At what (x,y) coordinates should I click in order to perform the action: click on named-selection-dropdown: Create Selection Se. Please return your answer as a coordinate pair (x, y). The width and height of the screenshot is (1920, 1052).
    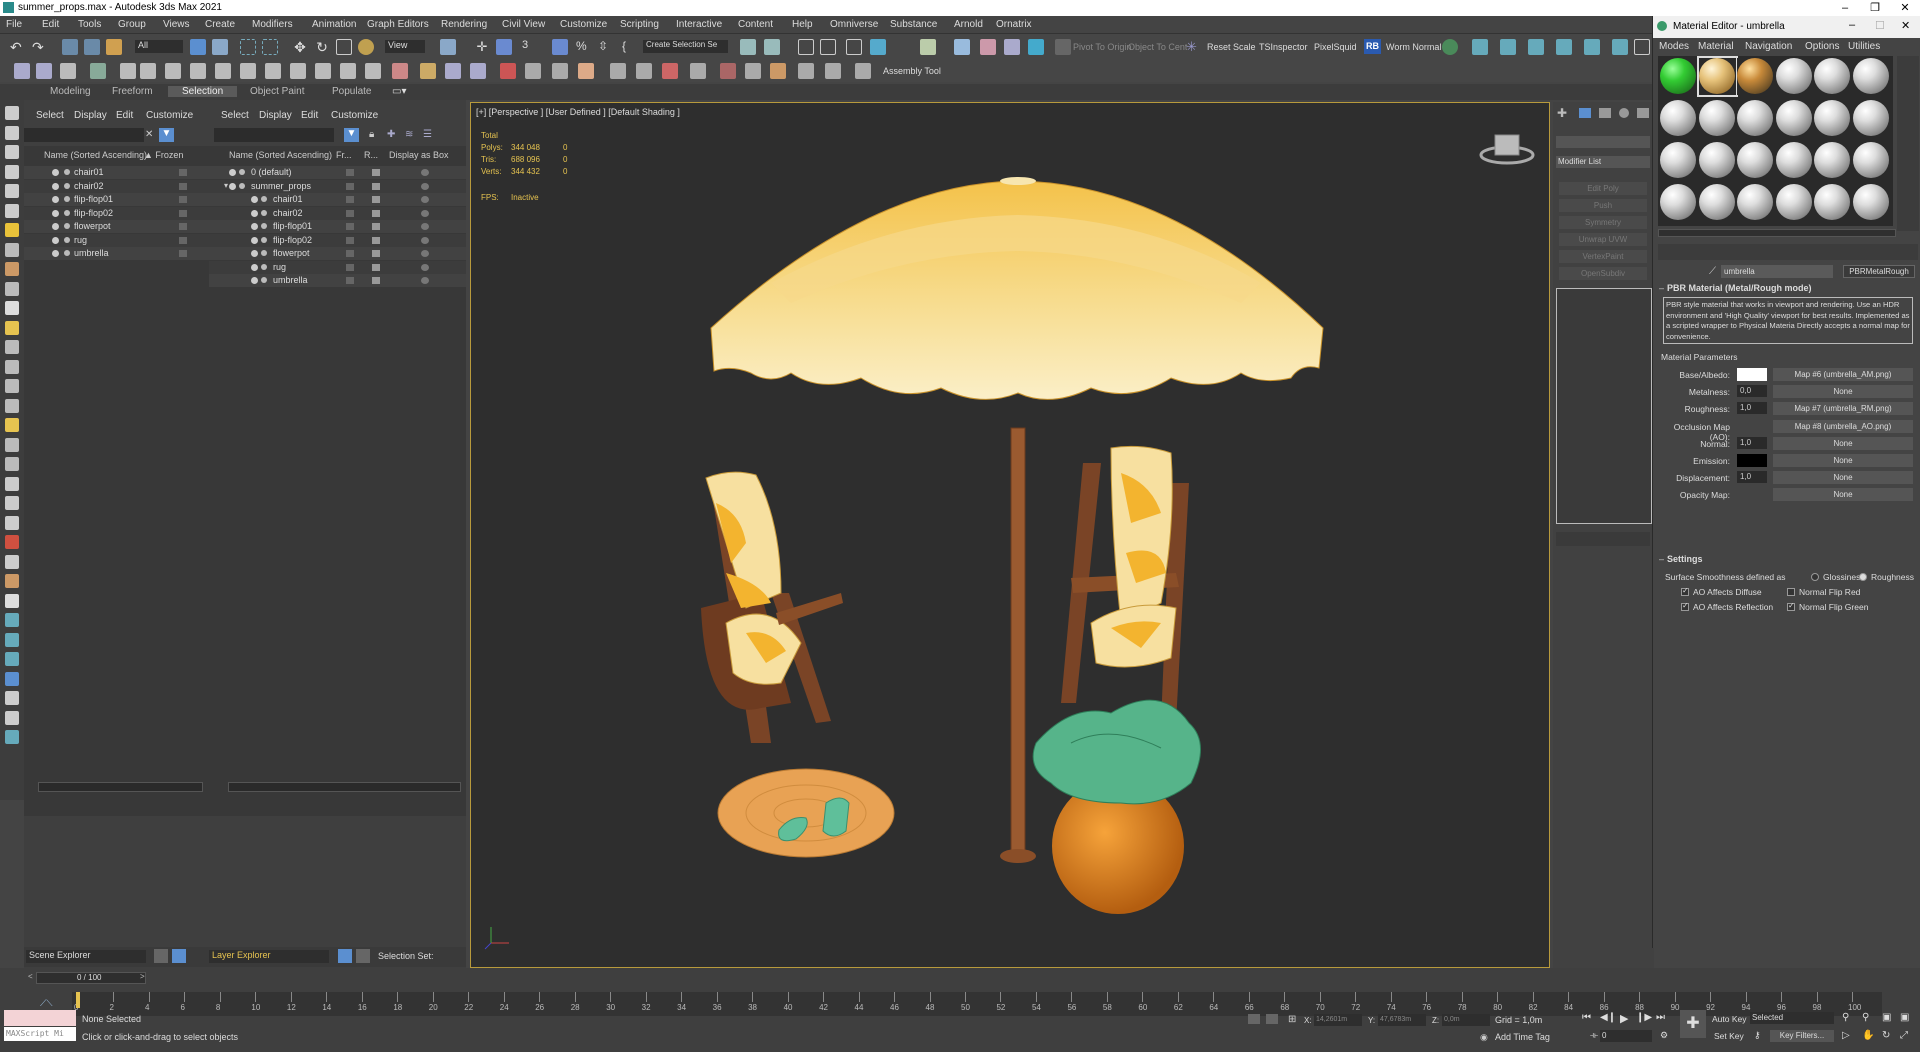
    Looking at the image, I should click on (685, 46).